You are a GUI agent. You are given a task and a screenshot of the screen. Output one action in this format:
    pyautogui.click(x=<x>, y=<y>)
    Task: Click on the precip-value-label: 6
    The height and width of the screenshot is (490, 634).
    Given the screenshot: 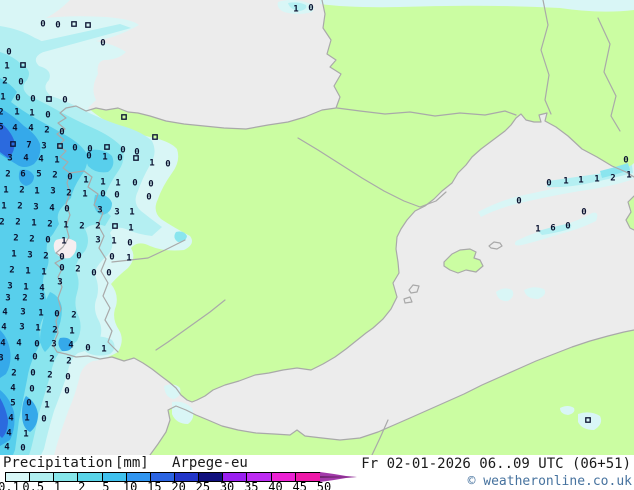 What is the action you would take?
    pyautogui.click(x=552, y=228)
    